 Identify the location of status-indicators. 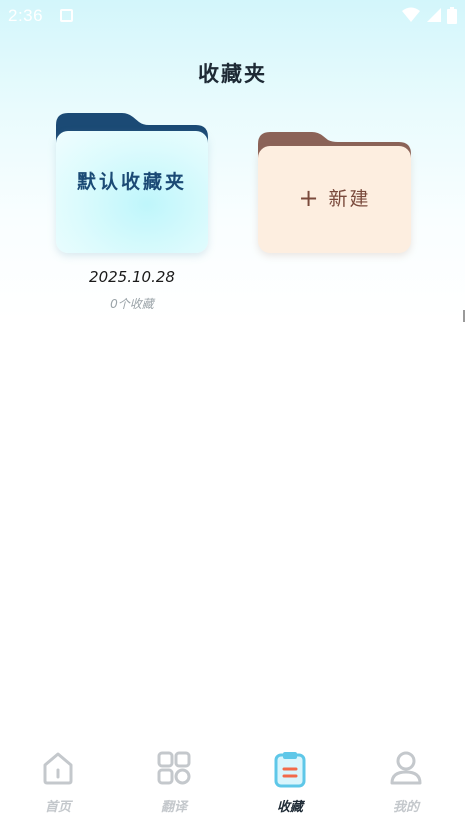
(429, 16).